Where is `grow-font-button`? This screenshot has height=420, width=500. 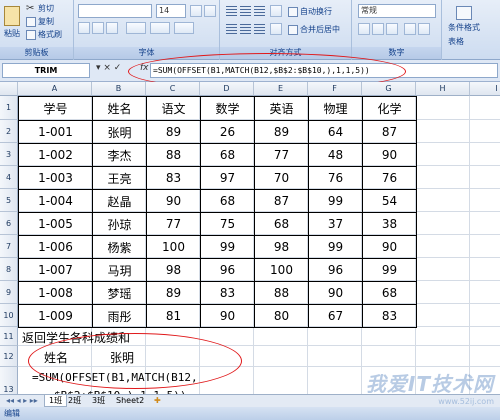
grow-font-button is located at coordinates (196, 11).